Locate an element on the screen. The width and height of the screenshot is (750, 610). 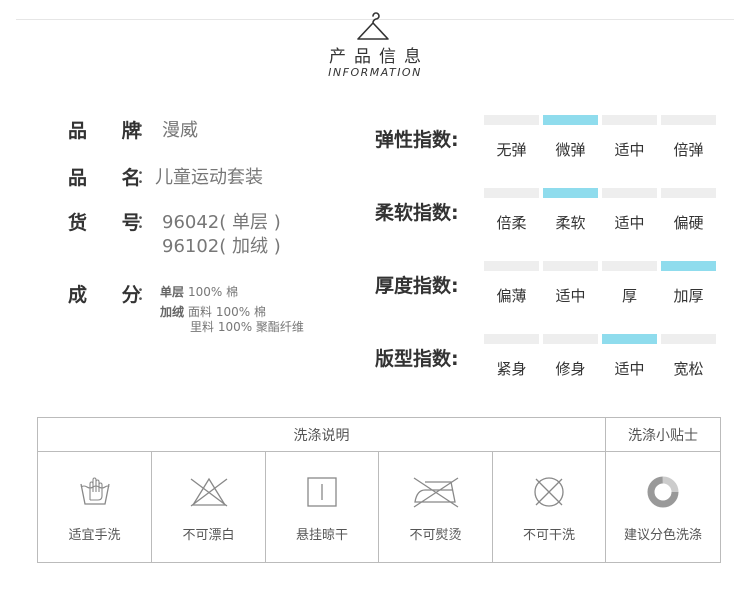
index-option: 厚 is located at coordinates (629, 296).